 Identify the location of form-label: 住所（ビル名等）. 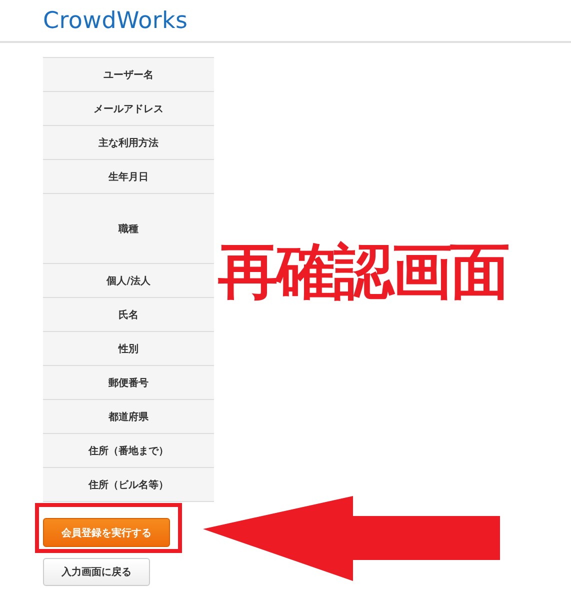
(128, 485).